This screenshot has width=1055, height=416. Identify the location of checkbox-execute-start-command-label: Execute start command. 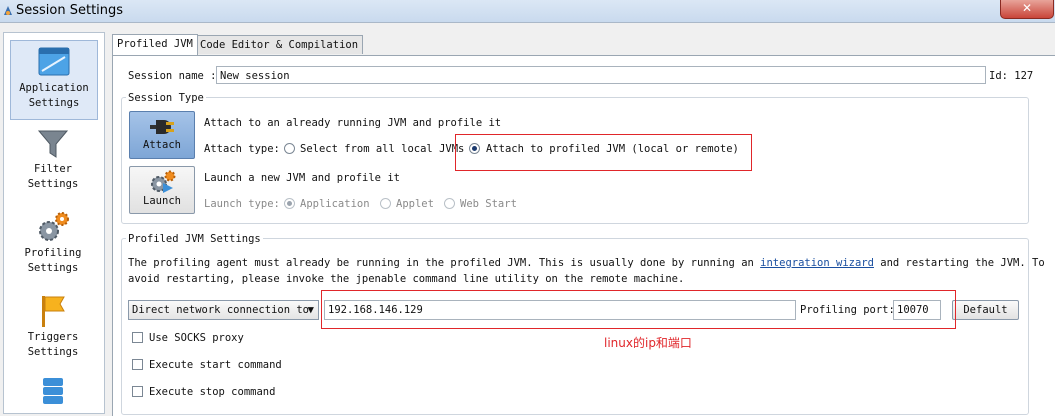
(215, 365).